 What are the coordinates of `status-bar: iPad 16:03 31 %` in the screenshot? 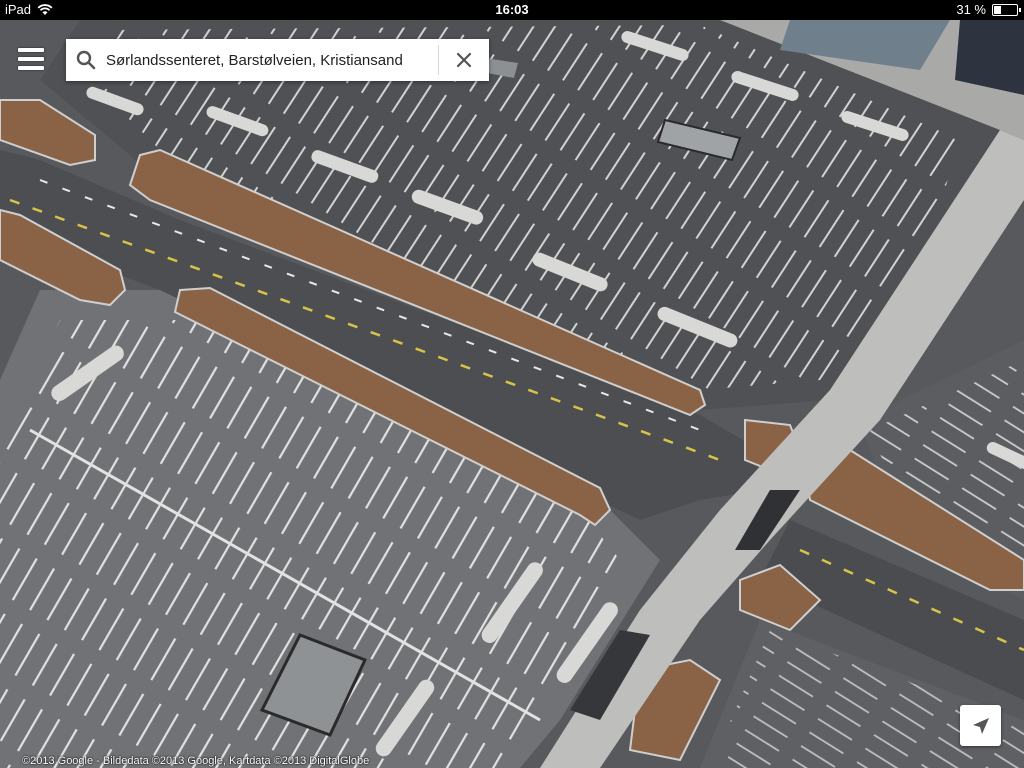 It's located at (512, 10).